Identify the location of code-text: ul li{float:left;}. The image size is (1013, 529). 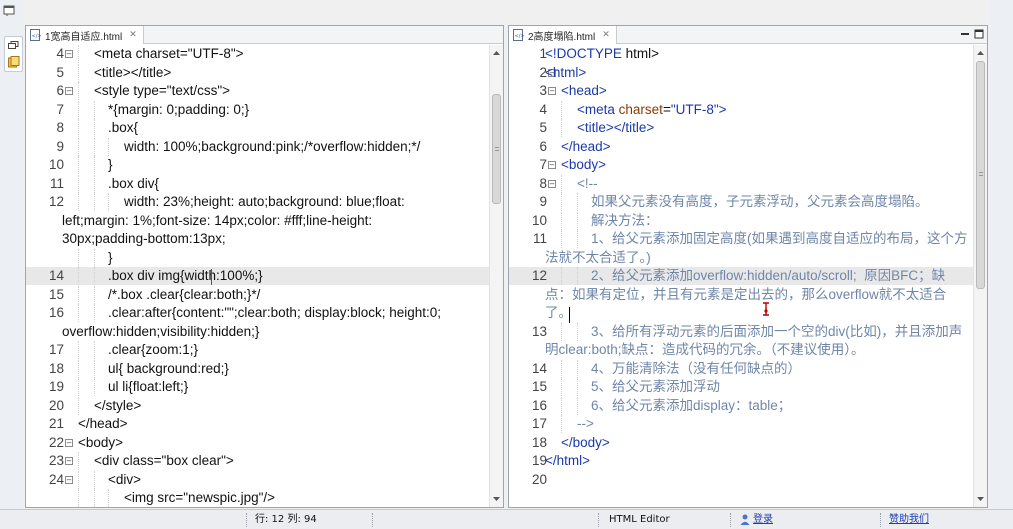
(148, 387).